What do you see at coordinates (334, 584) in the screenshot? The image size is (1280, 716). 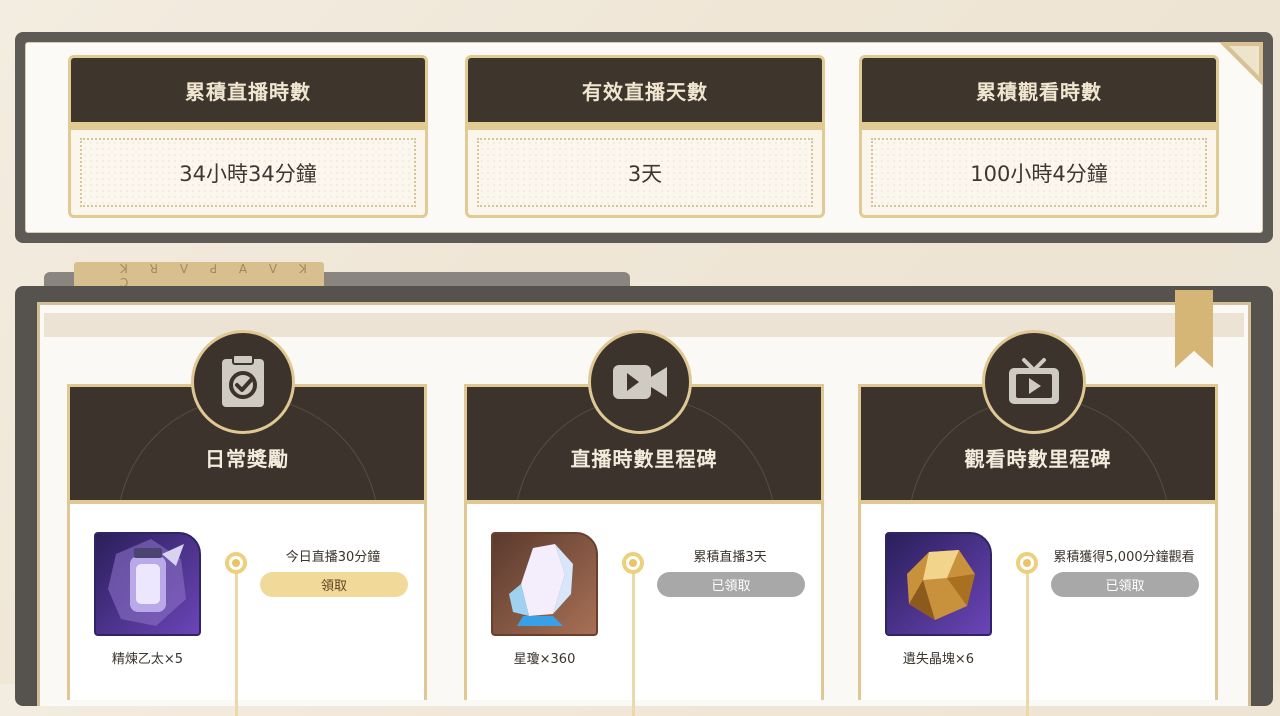 I see `claim-button: 領取` at bounding box center [334, 584].